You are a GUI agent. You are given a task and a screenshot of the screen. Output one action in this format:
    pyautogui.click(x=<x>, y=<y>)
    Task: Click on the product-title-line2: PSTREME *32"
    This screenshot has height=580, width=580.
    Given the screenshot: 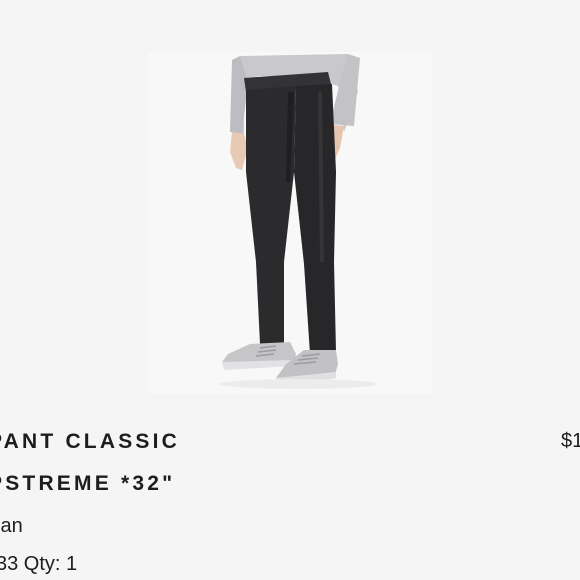 What is the action you would take?
    pyautogui.click(x=87, y=484)
    